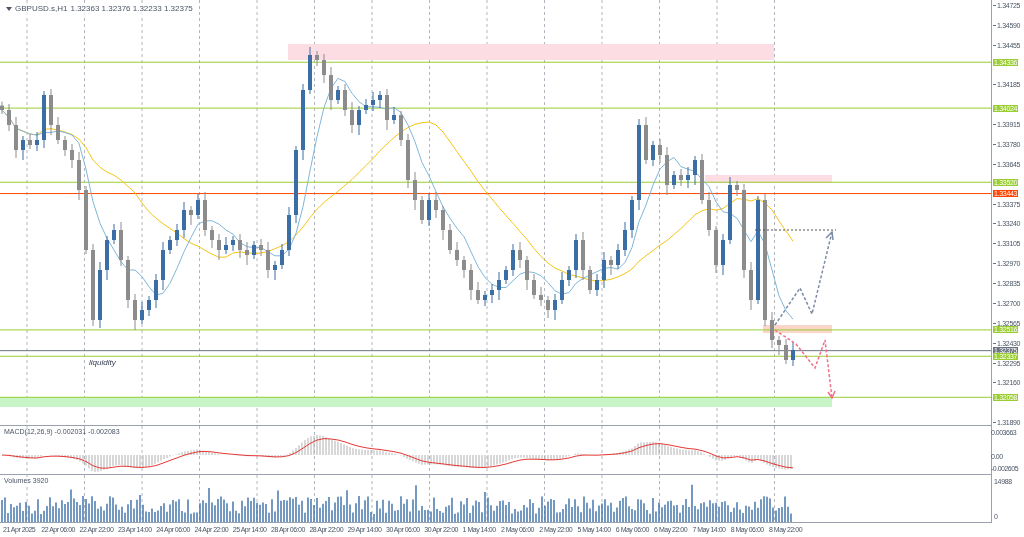 Image resolution: width=1024 pixels, height=537 pixels. Describe the element at coordinates (102, 363) in the screenshot. I see `annotation-label: liquidity` at that location.